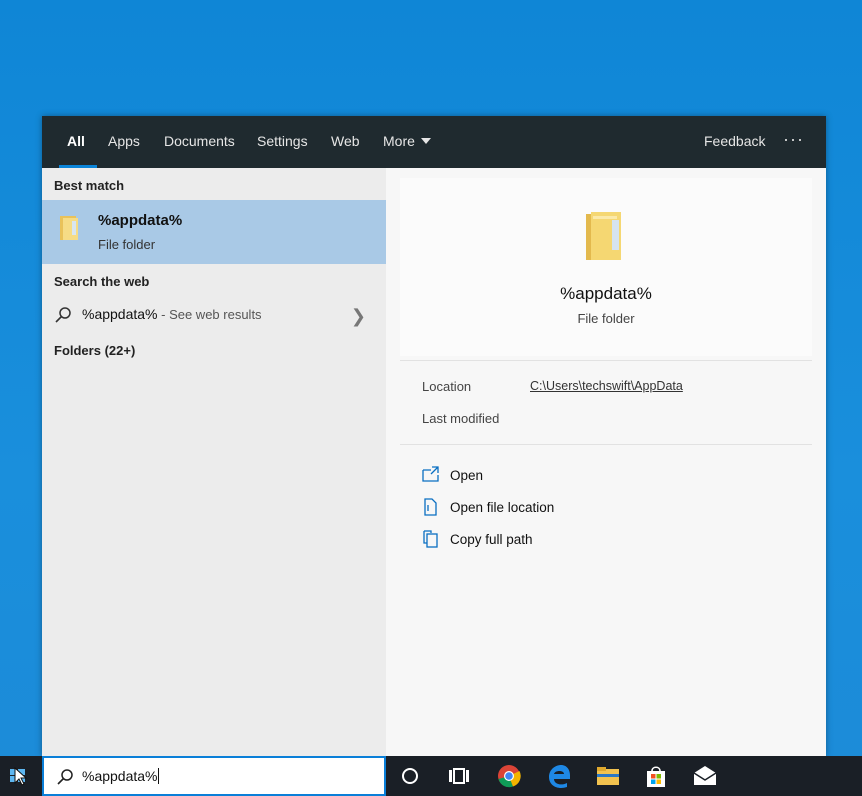  What do you see at coordinates (467, 475) in the screenshot?
I see `open-label: Open` at bounding box center [467, 475].